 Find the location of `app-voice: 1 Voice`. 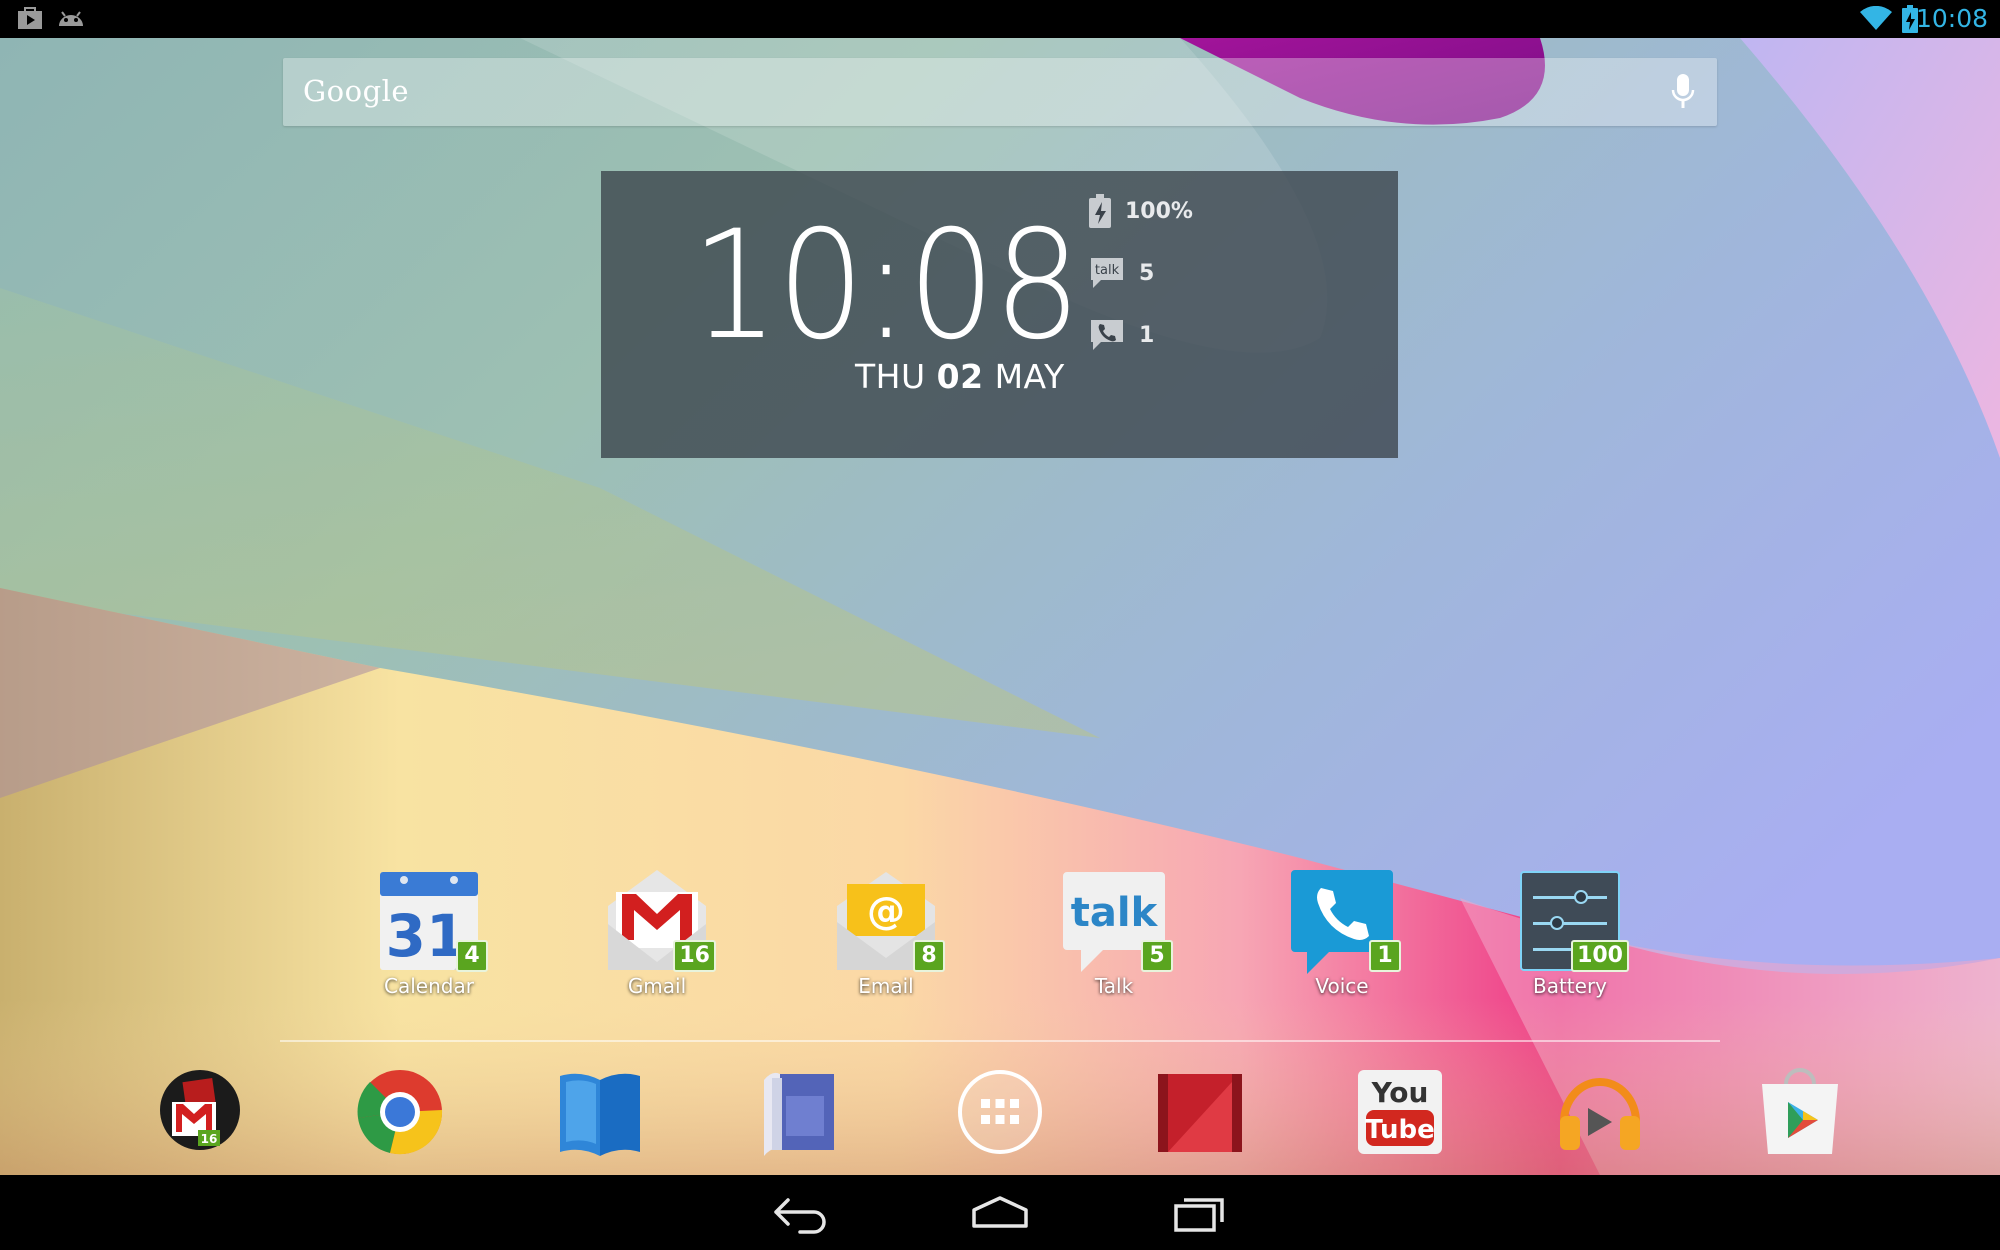

app-voice: 1 Voice is located at coordinates (1342, 932).